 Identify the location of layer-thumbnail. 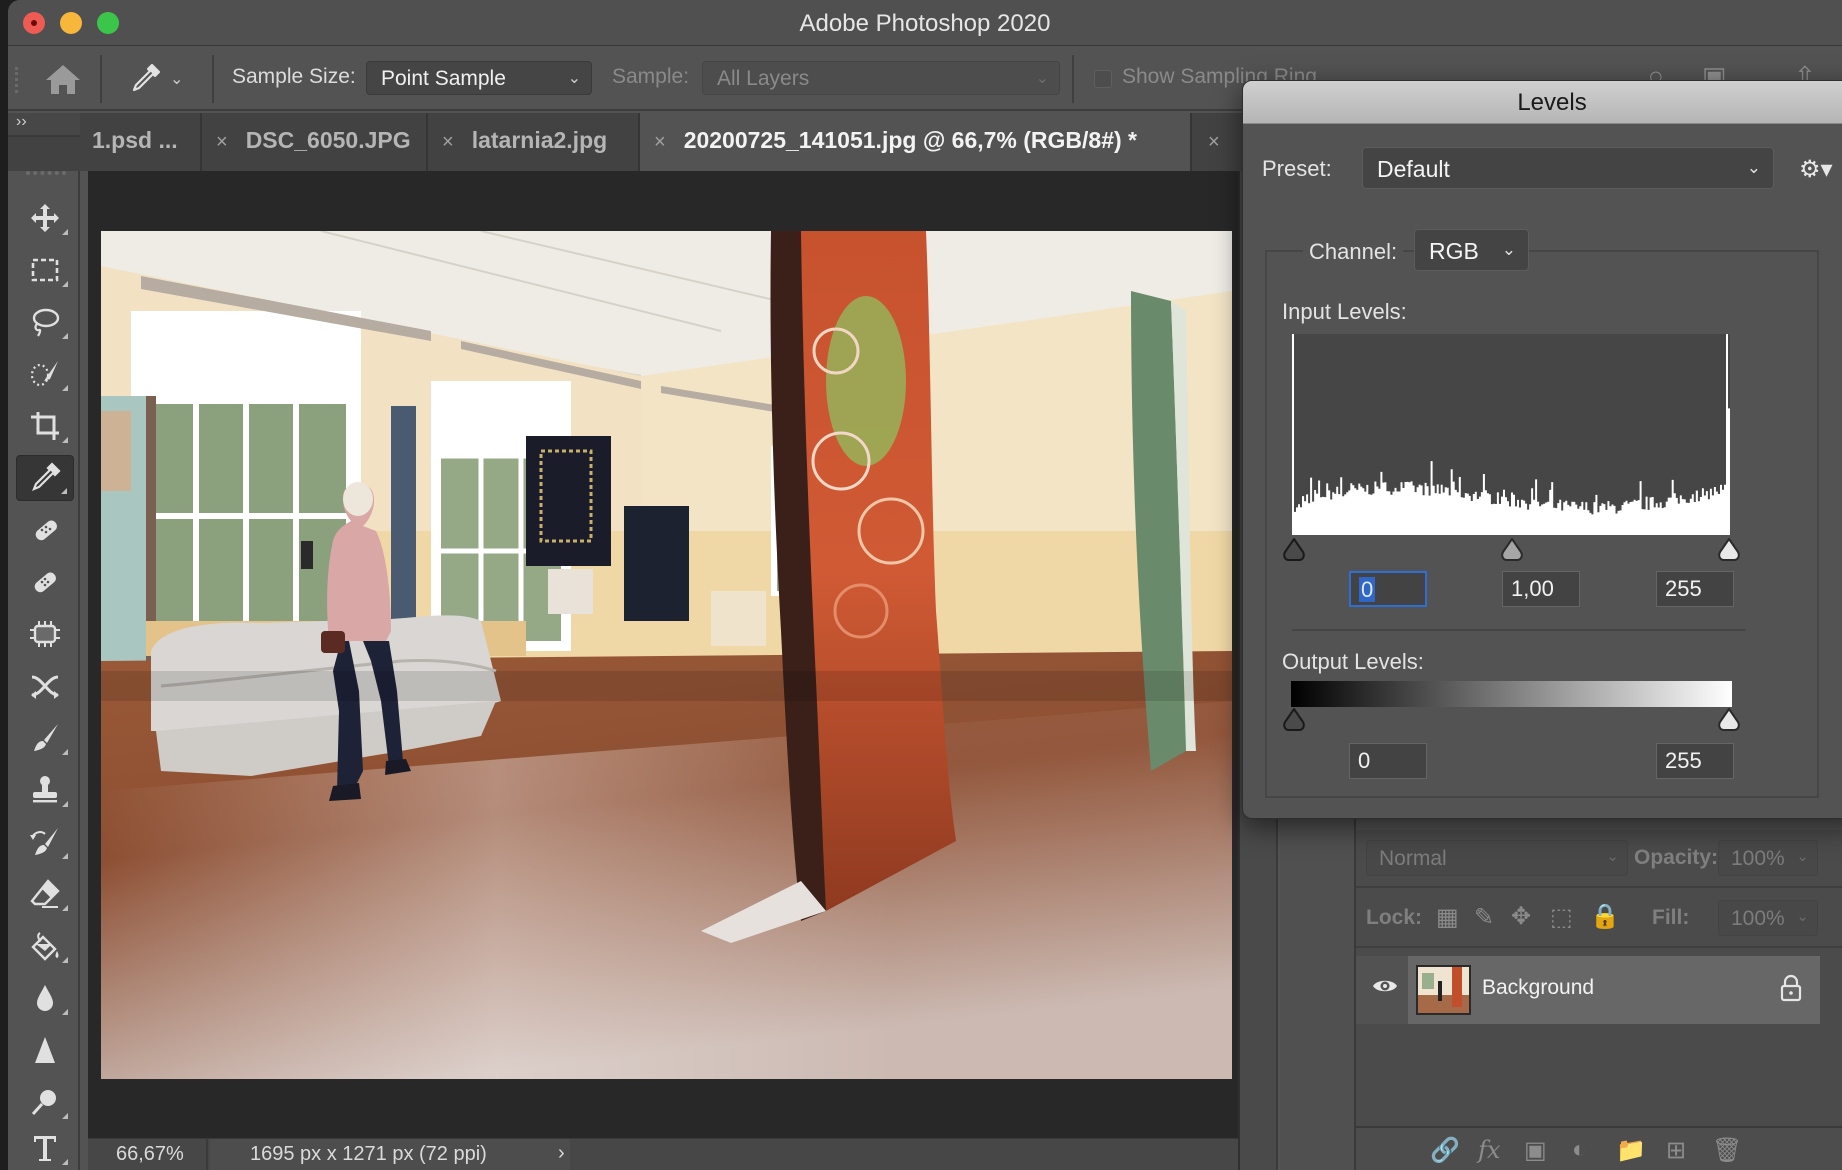
(1443, 990).